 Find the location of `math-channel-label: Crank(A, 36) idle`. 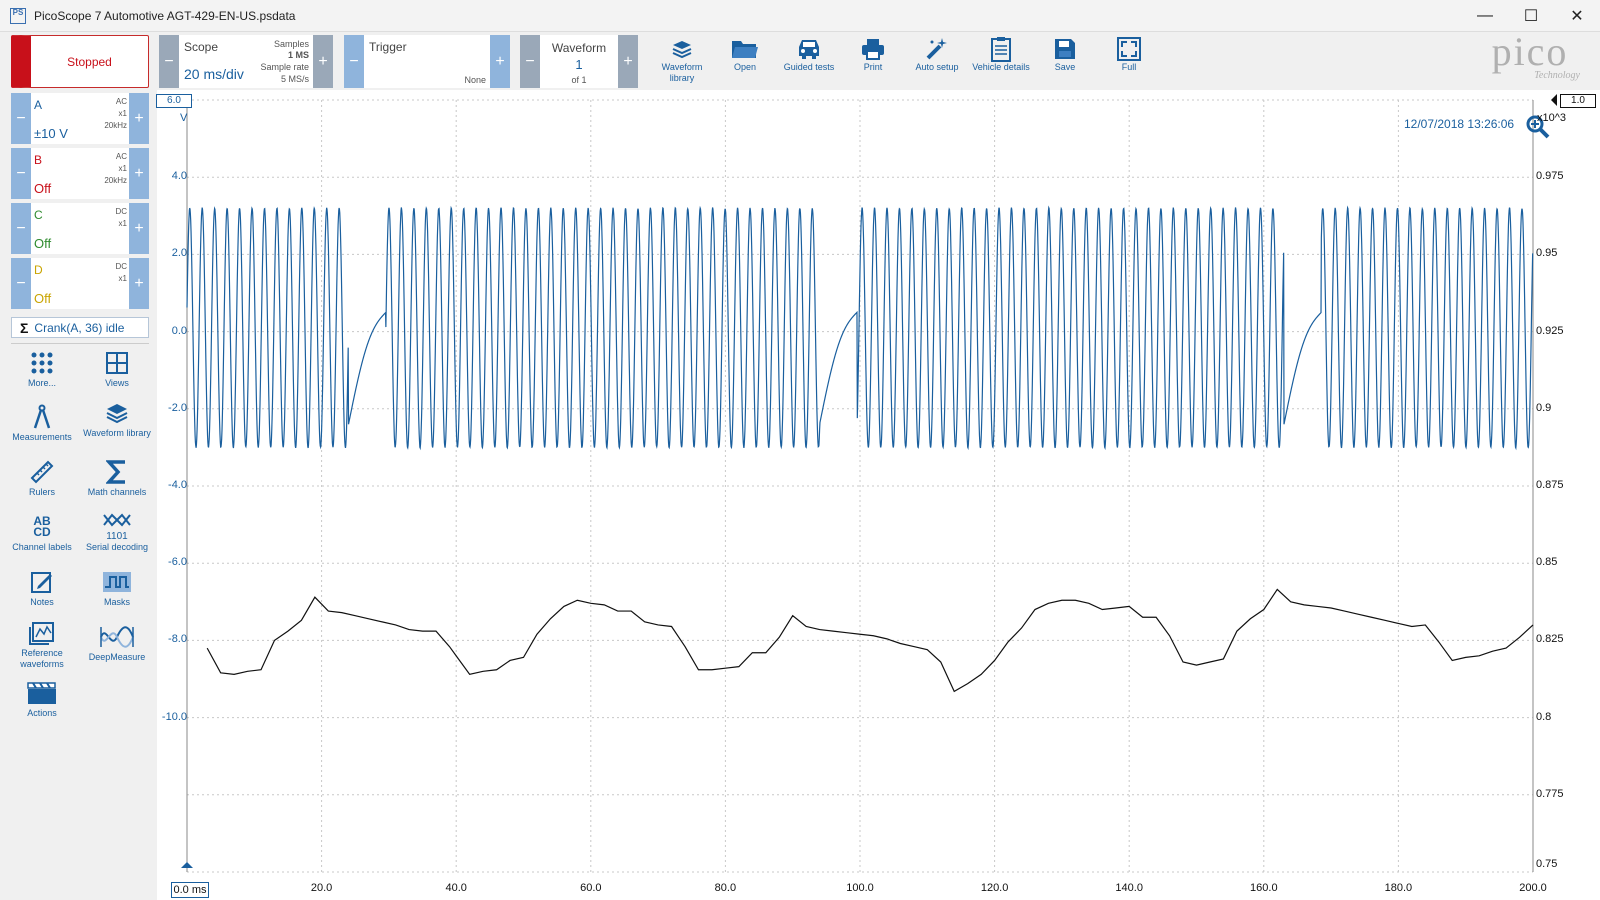

math-channel-label: Crank(A, 36) idle is located at coordinates (79, 327).